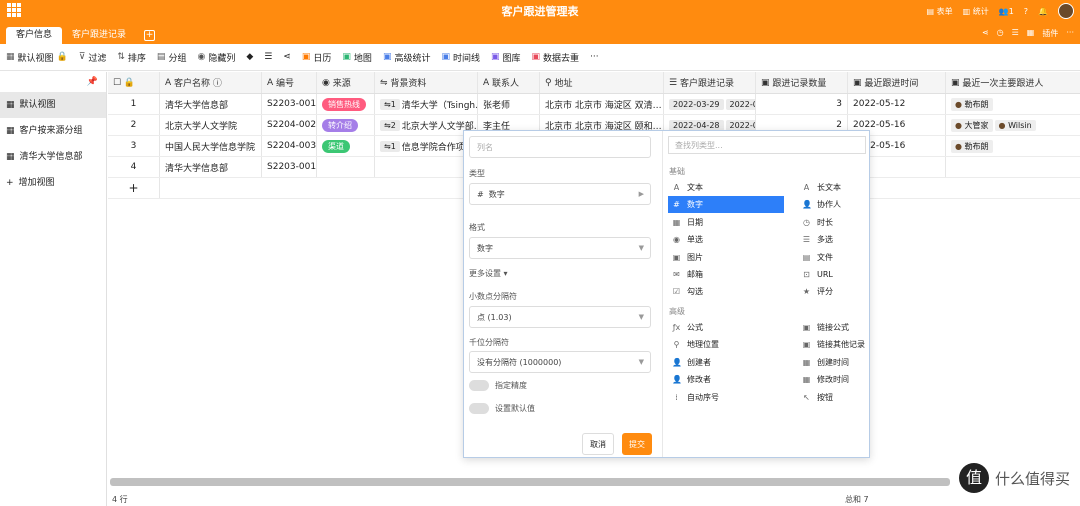 Image resolution: width=1080 pixels, height=506 pixels. I want to click on cell-contact: 张老师, so click(509, 104).